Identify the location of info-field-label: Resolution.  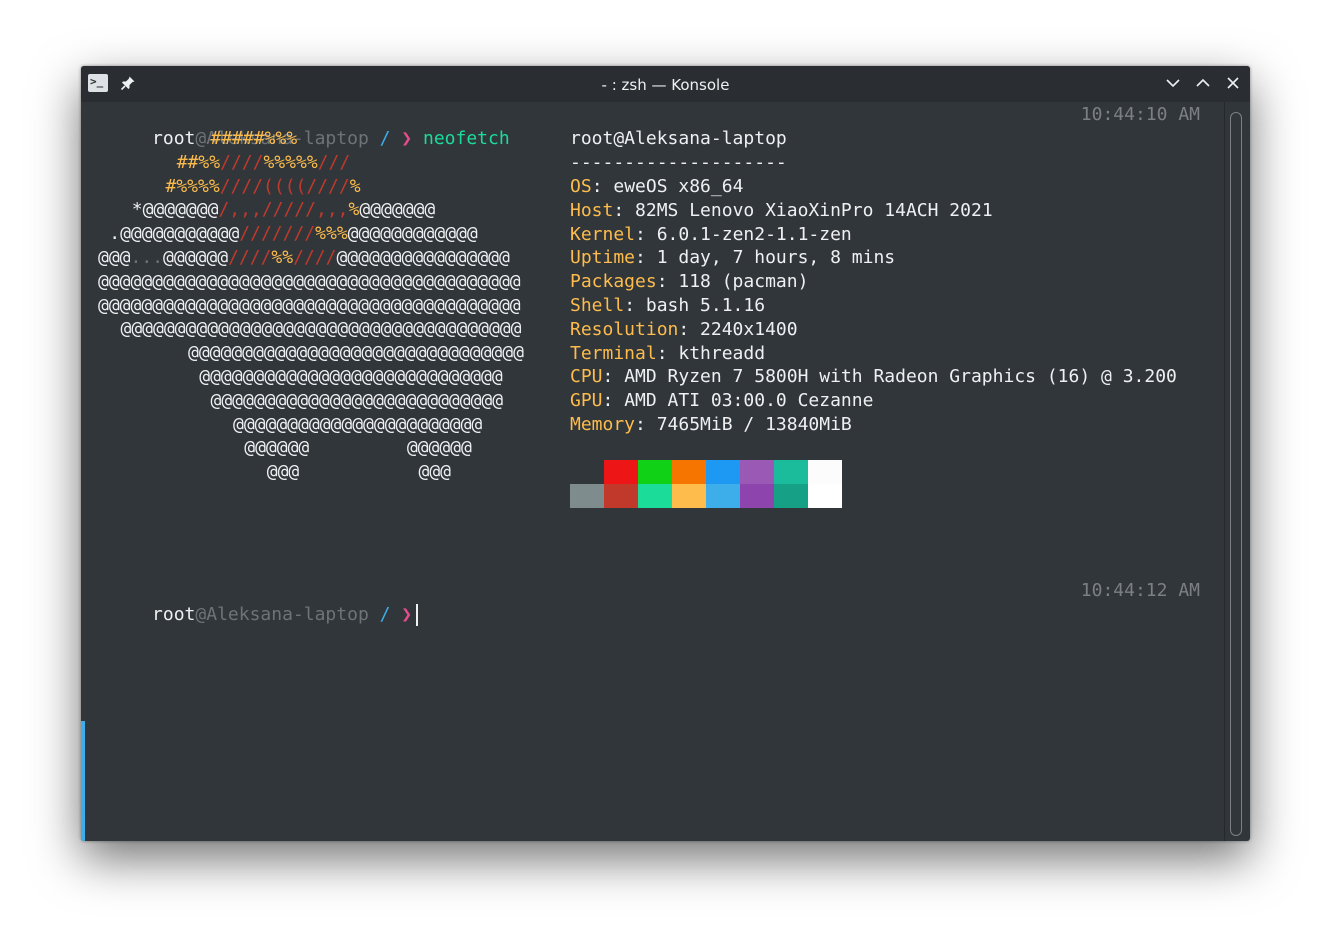
(624, 329).